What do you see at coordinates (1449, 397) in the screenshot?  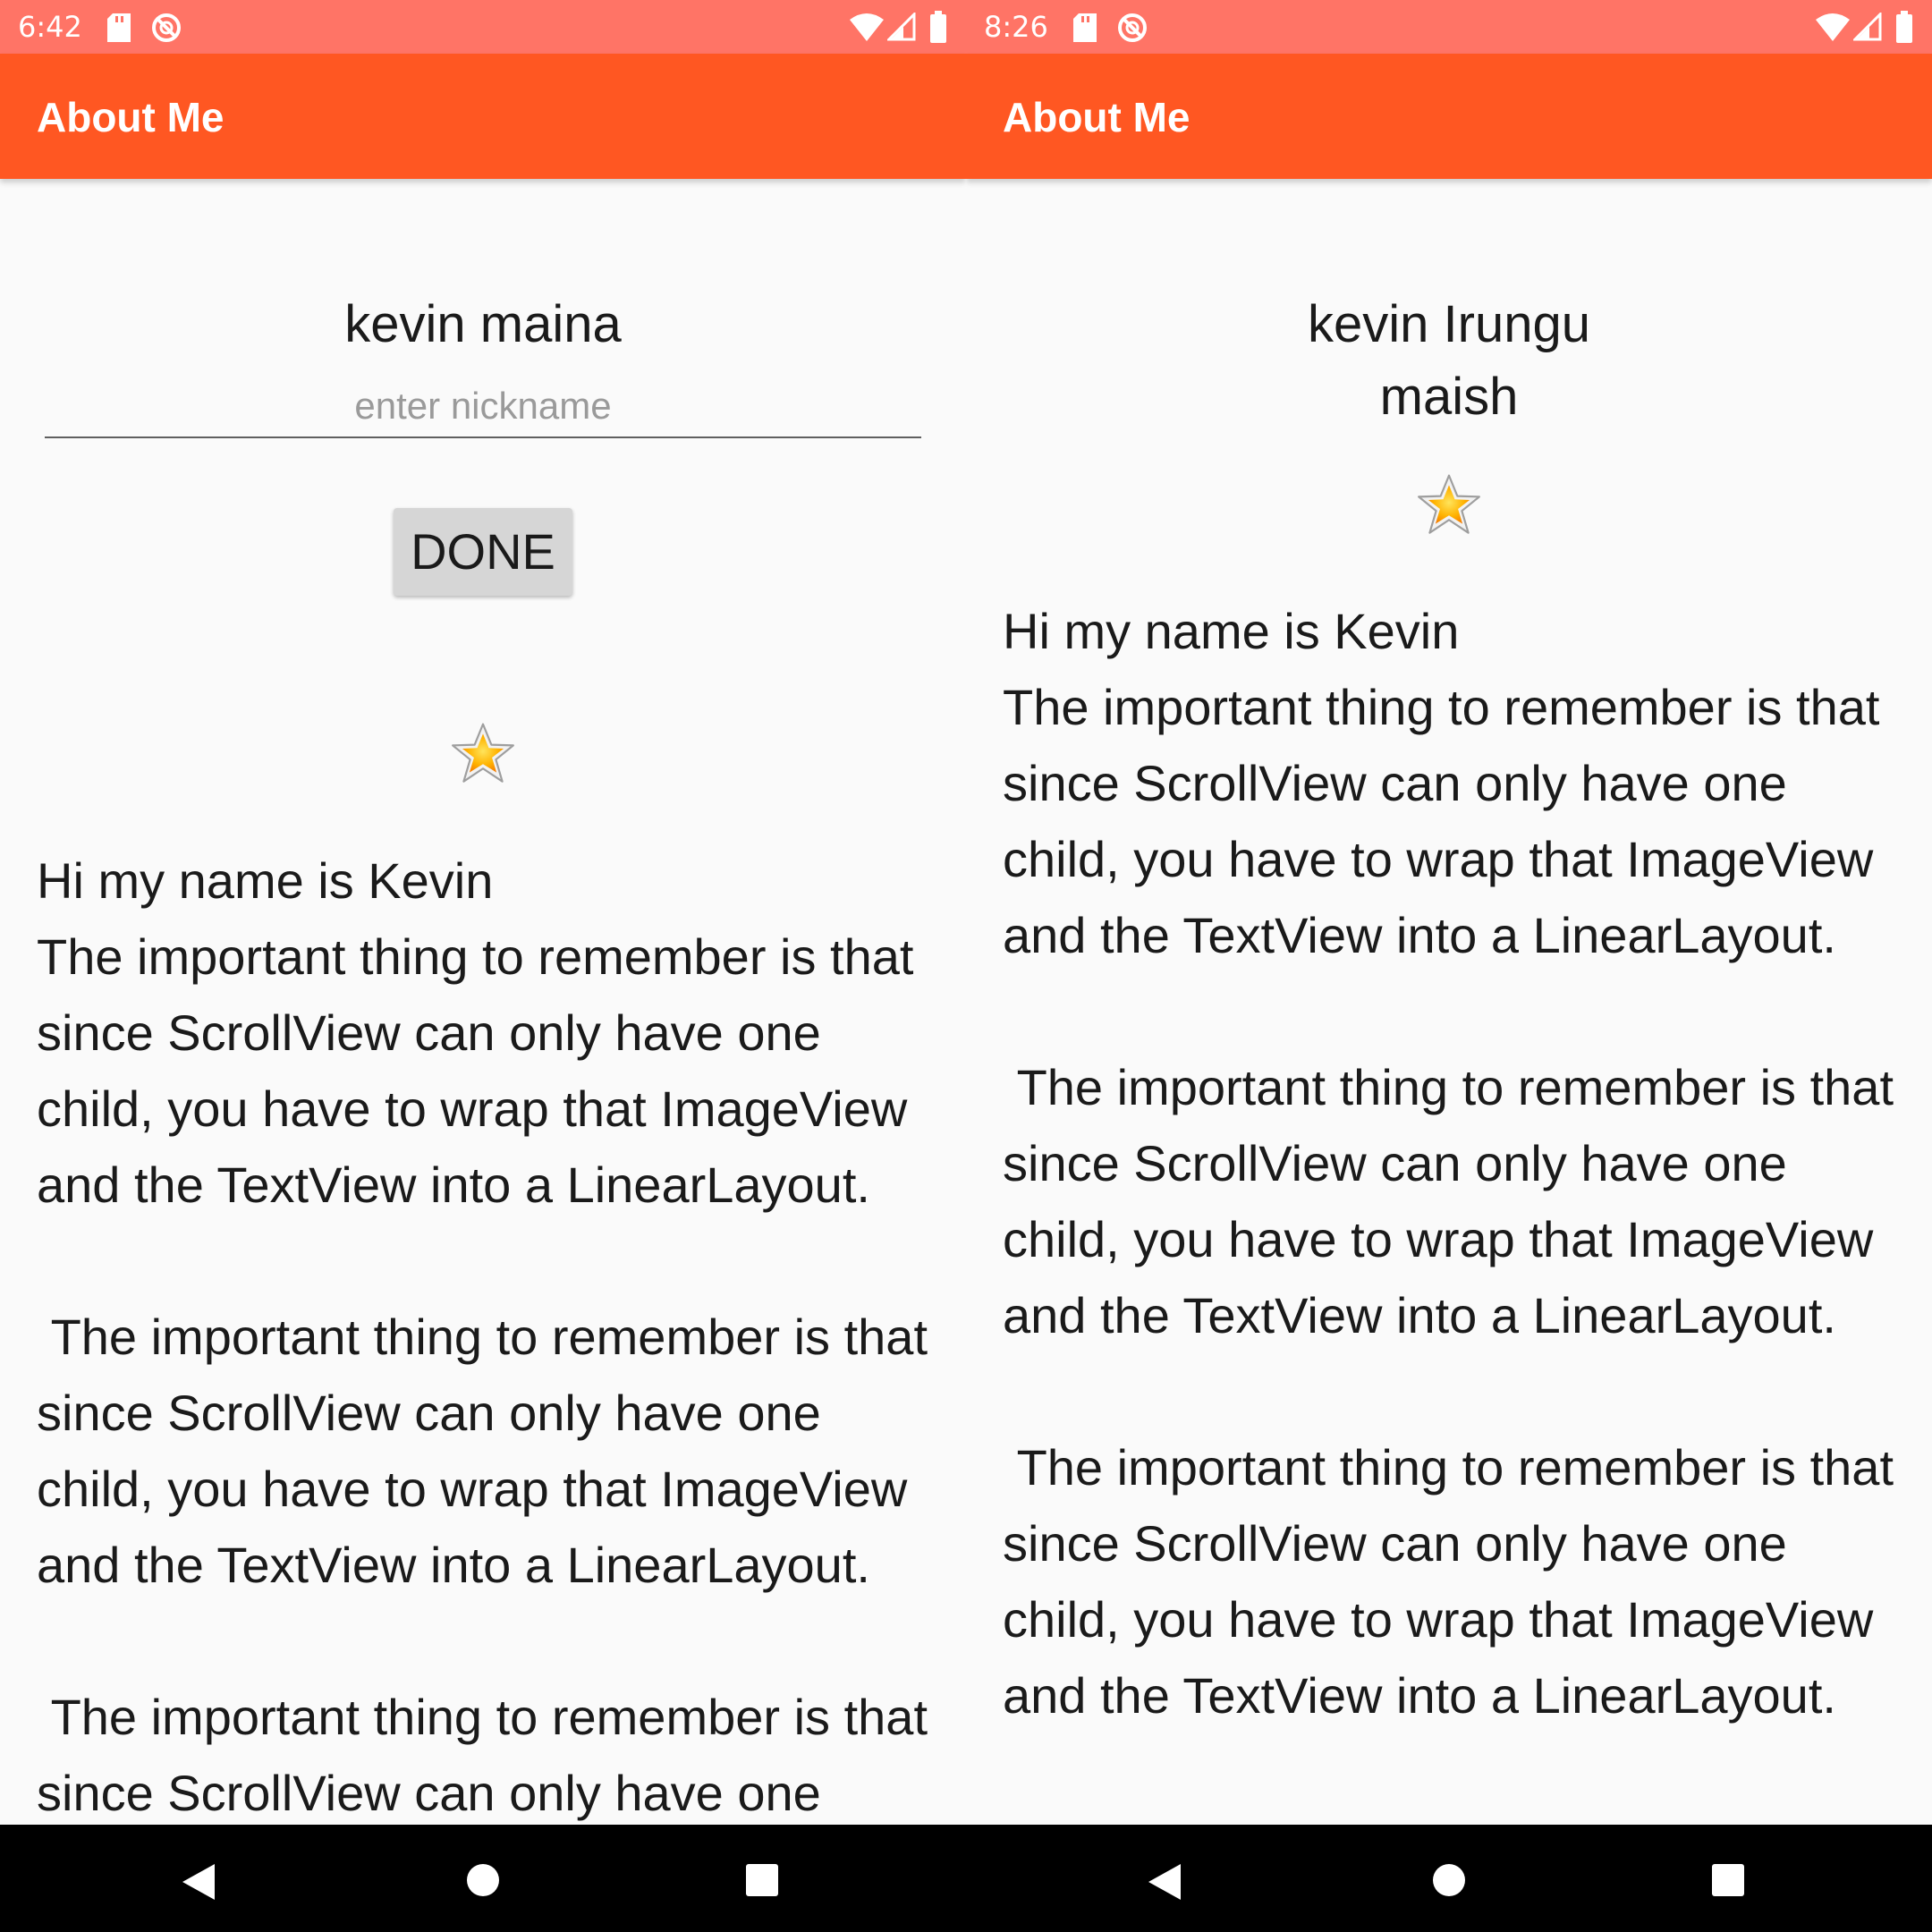 I see `nickname-text: maish` at bounding box center [1449, 397].